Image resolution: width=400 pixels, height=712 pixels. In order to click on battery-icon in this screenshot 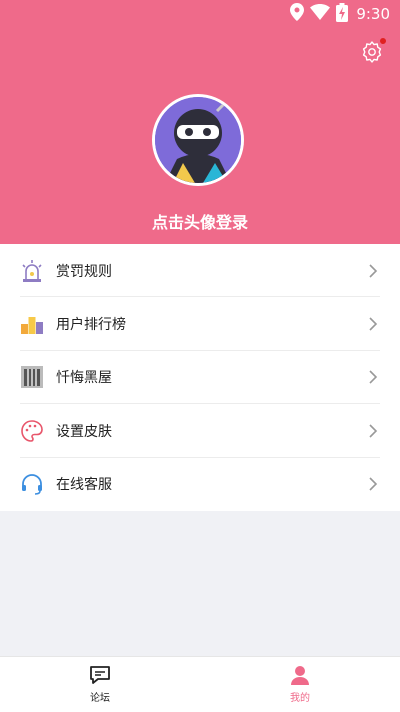, I will do `click(342, 14)`.